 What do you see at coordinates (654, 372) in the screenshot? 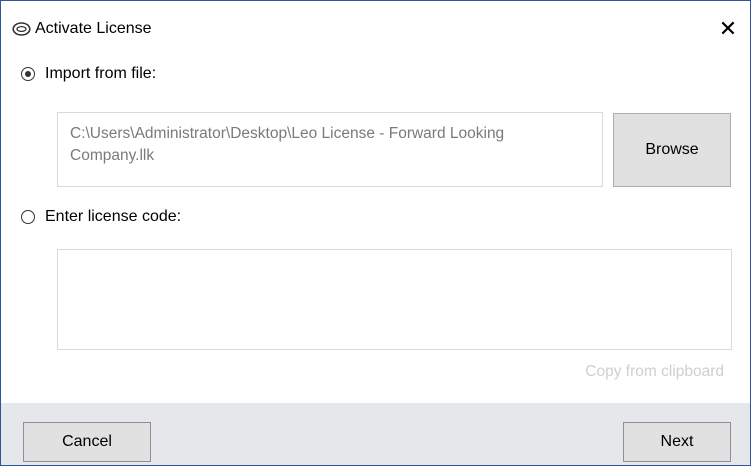
I see `copy-from-clipboard-link: Copy from clipboard` at bounding box center [654, 372].